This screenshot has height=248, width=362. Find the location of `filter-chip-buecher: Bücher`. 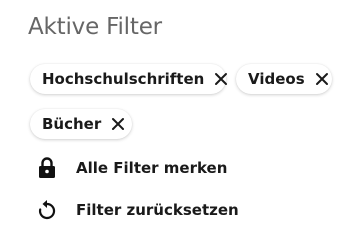

filter-chip-buecher: Bücher is located at coordinates (81, 124).